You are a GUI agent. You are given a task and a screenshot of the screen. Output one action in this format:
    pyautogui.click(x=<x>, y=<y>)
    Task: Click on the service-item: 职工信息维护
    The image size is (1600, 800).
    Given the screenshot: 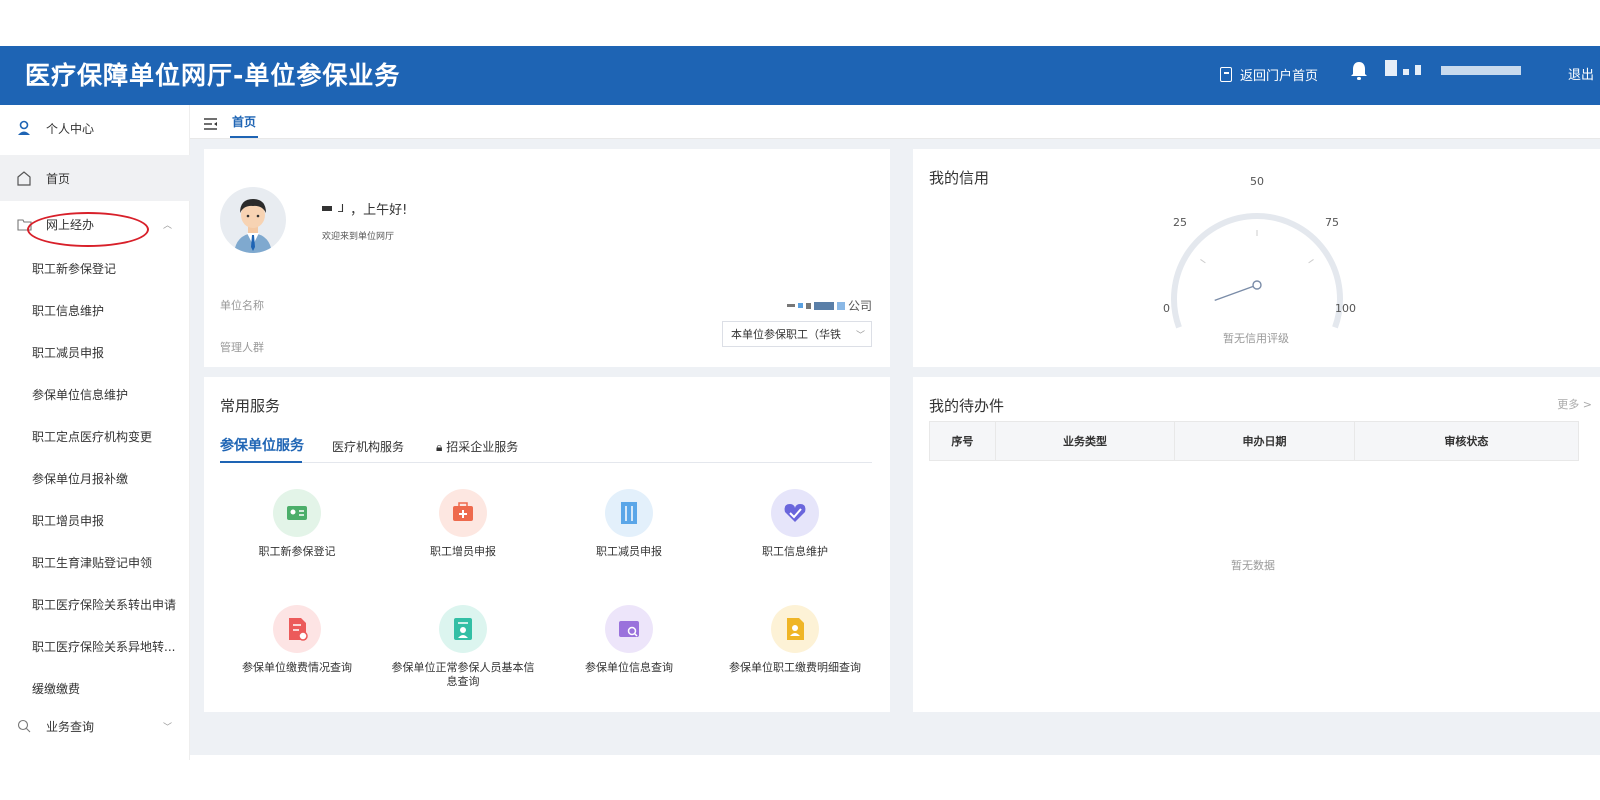 What is the action you would take?
    pyautogui.click(x=795, y=524)
    